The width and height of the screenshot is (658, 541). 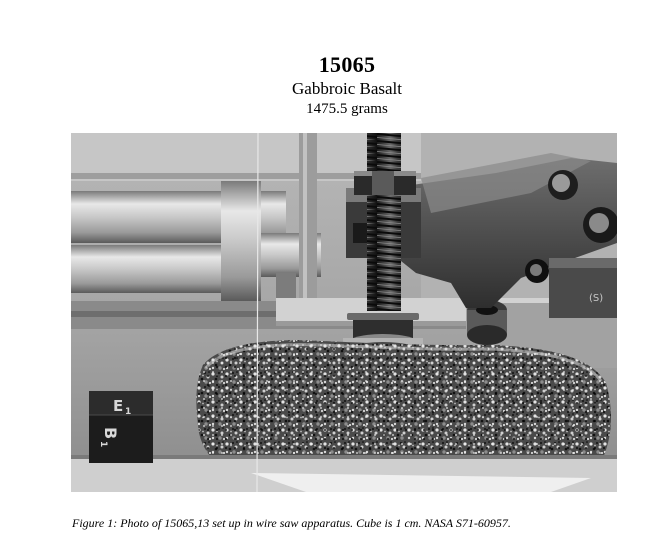 I want to click on clamp-marking: (S), so click(x=596, y=298).